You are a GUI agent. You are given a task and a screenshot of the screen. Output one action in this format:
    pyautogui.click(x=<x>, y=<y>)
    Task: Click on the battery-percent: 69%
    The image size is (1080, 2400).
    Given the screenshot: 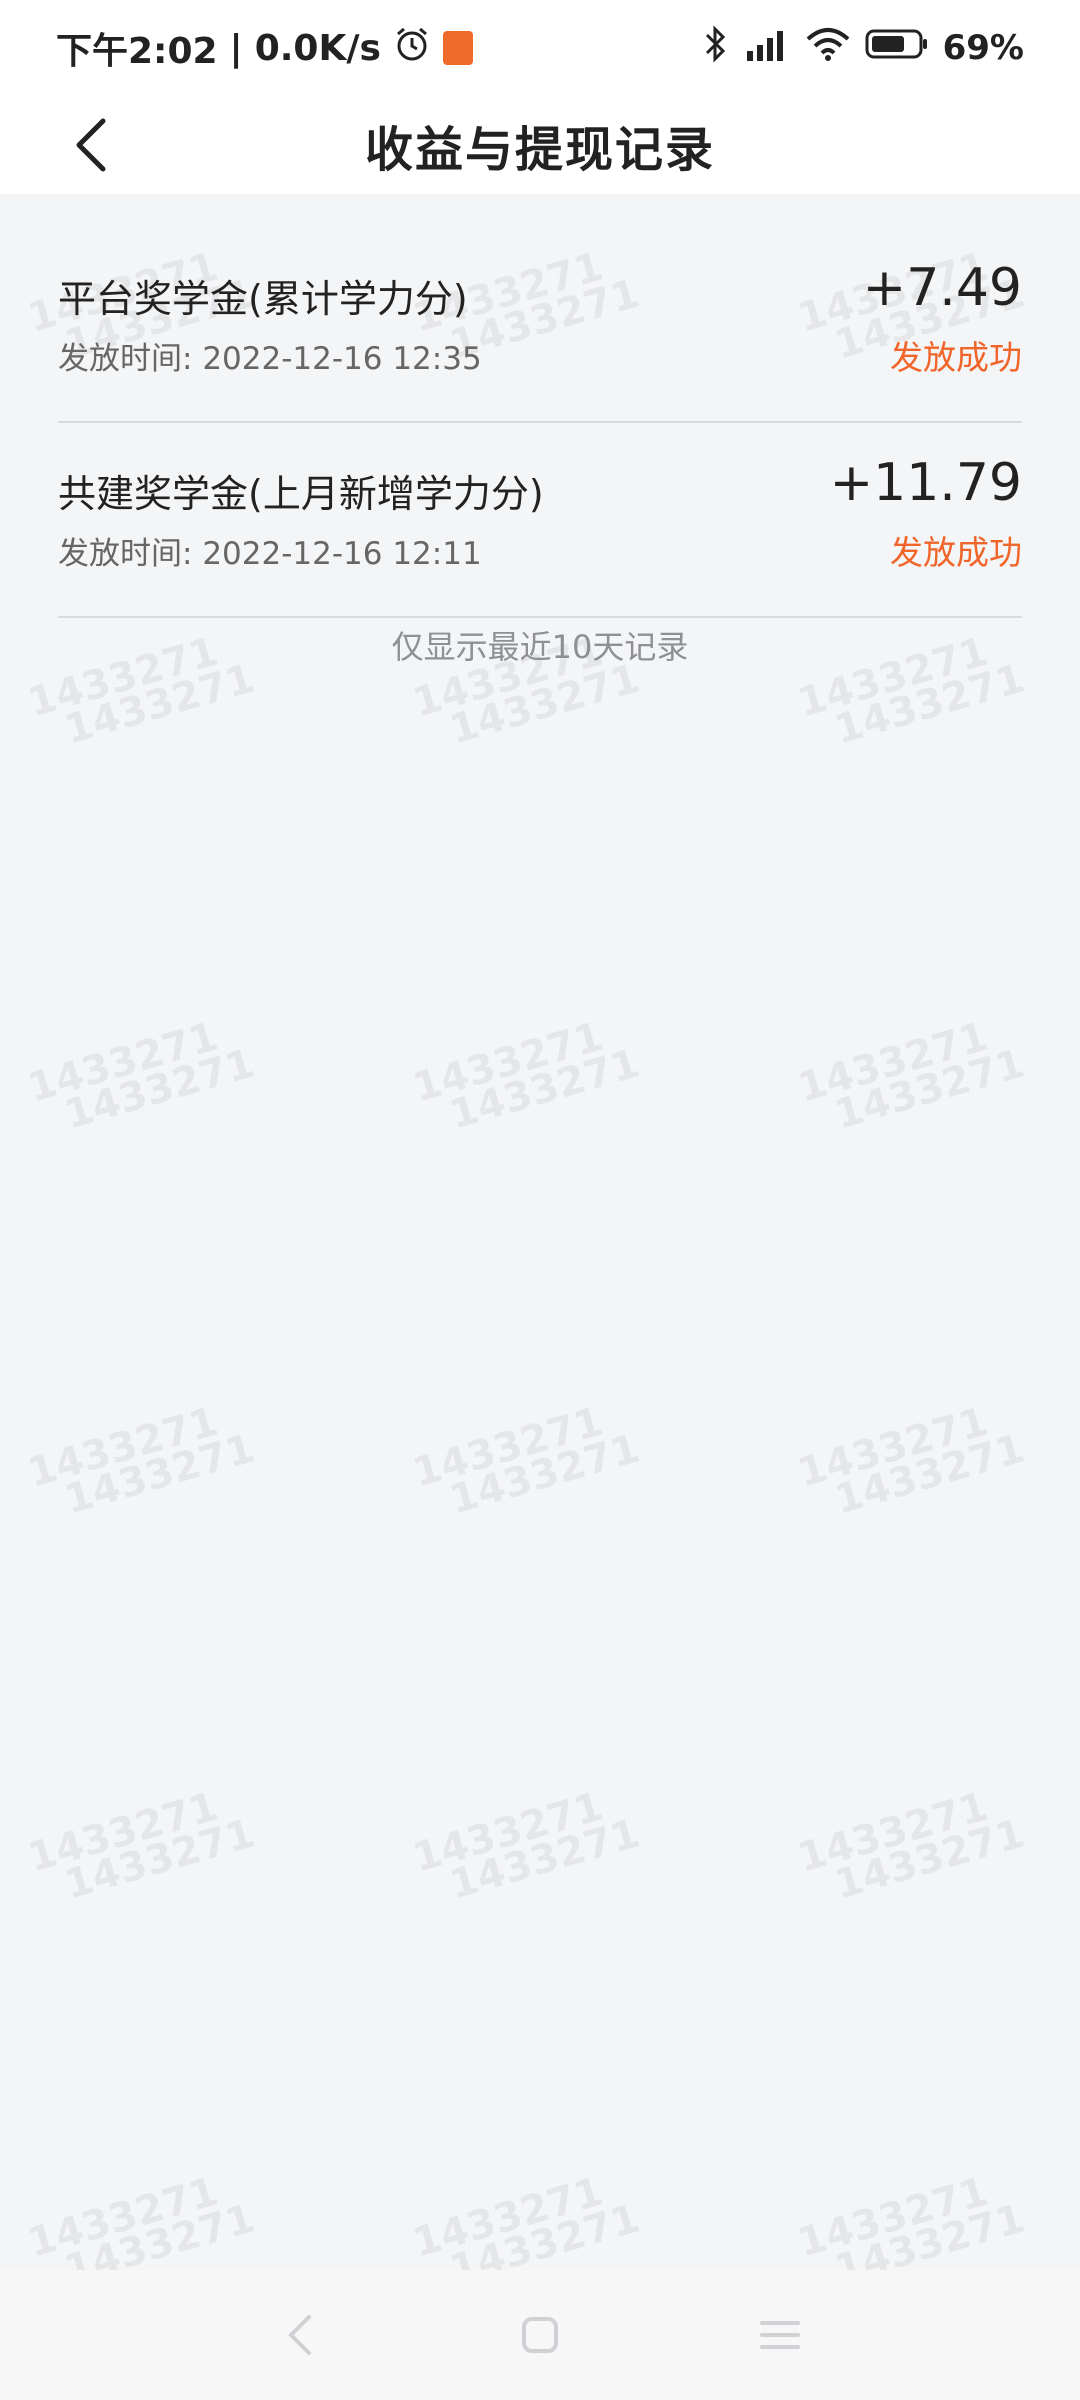 What is the action you would take?
    pyautogui.click(x=983, y=48)
    